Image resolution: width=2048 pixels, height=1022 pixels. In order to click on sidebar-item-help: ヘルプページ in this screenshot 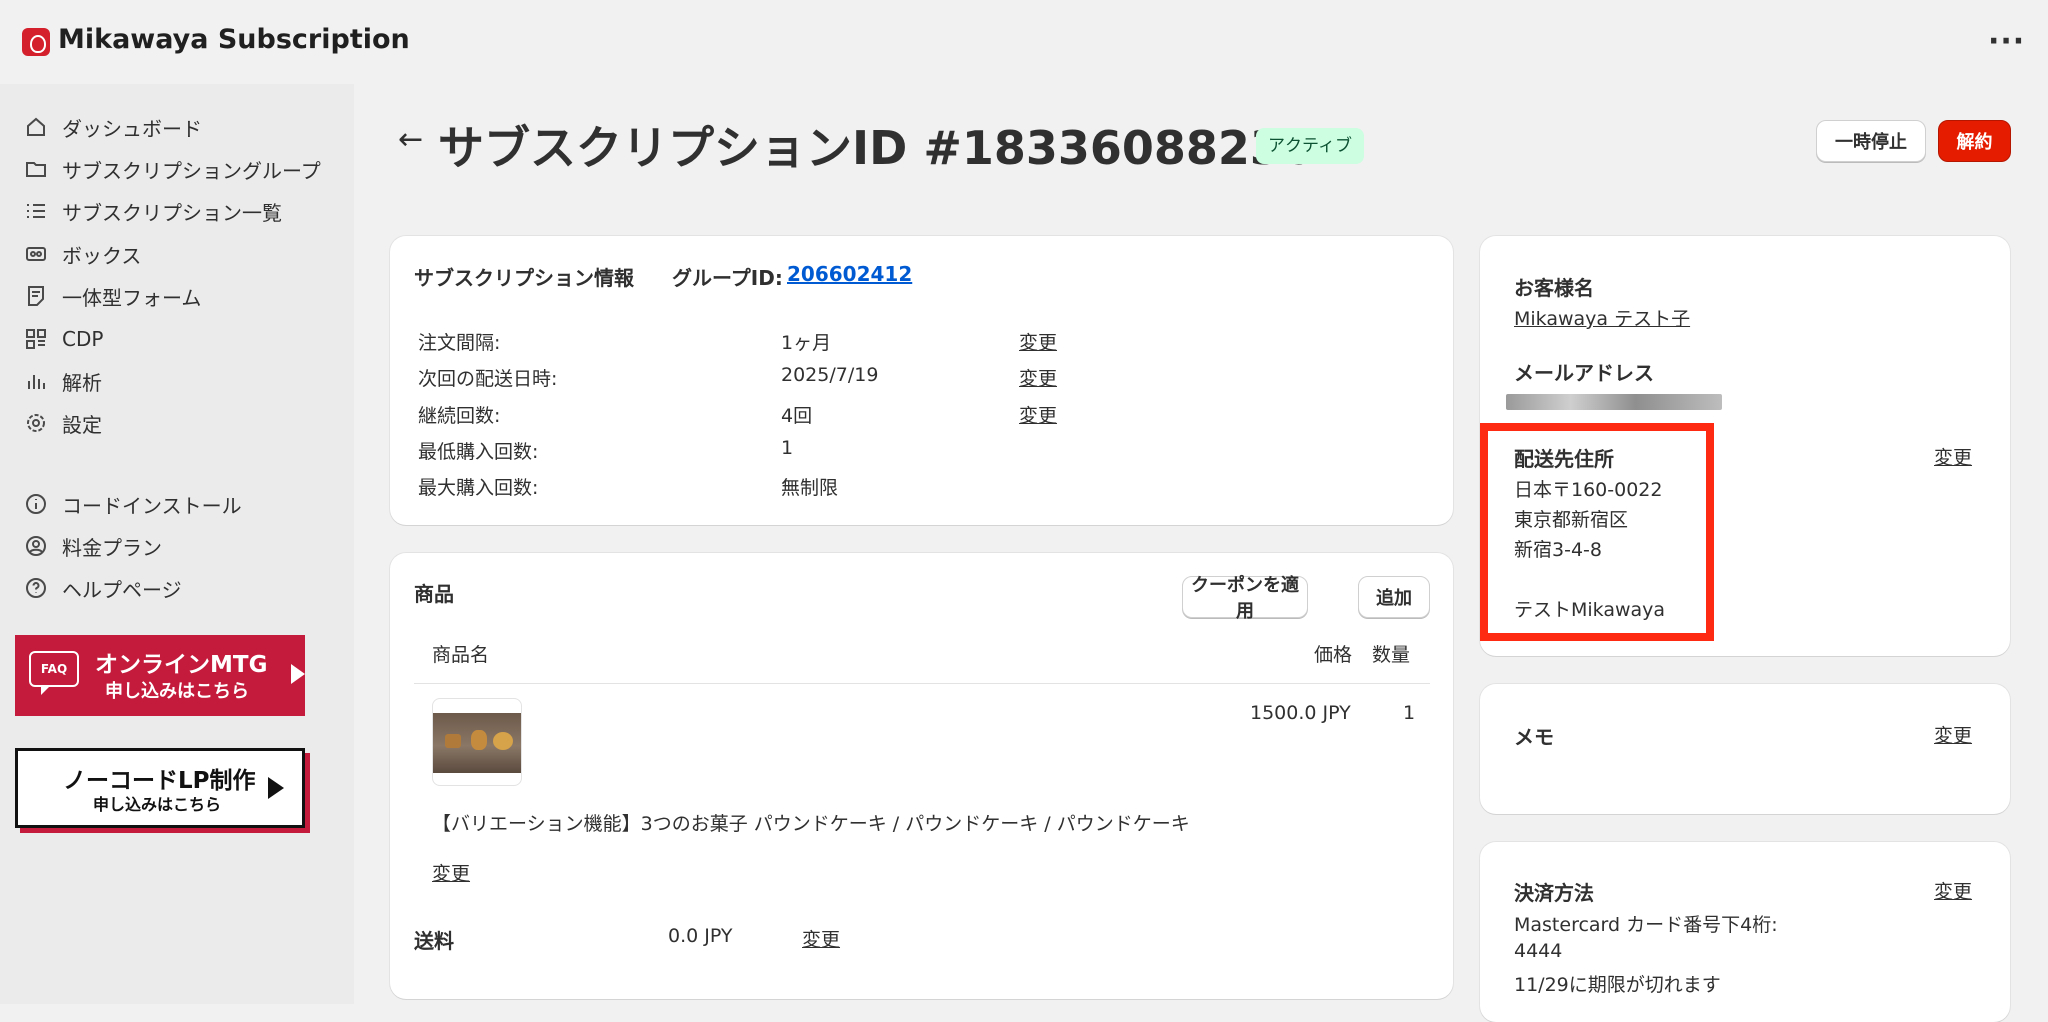, I will do `click(103, 588)`.